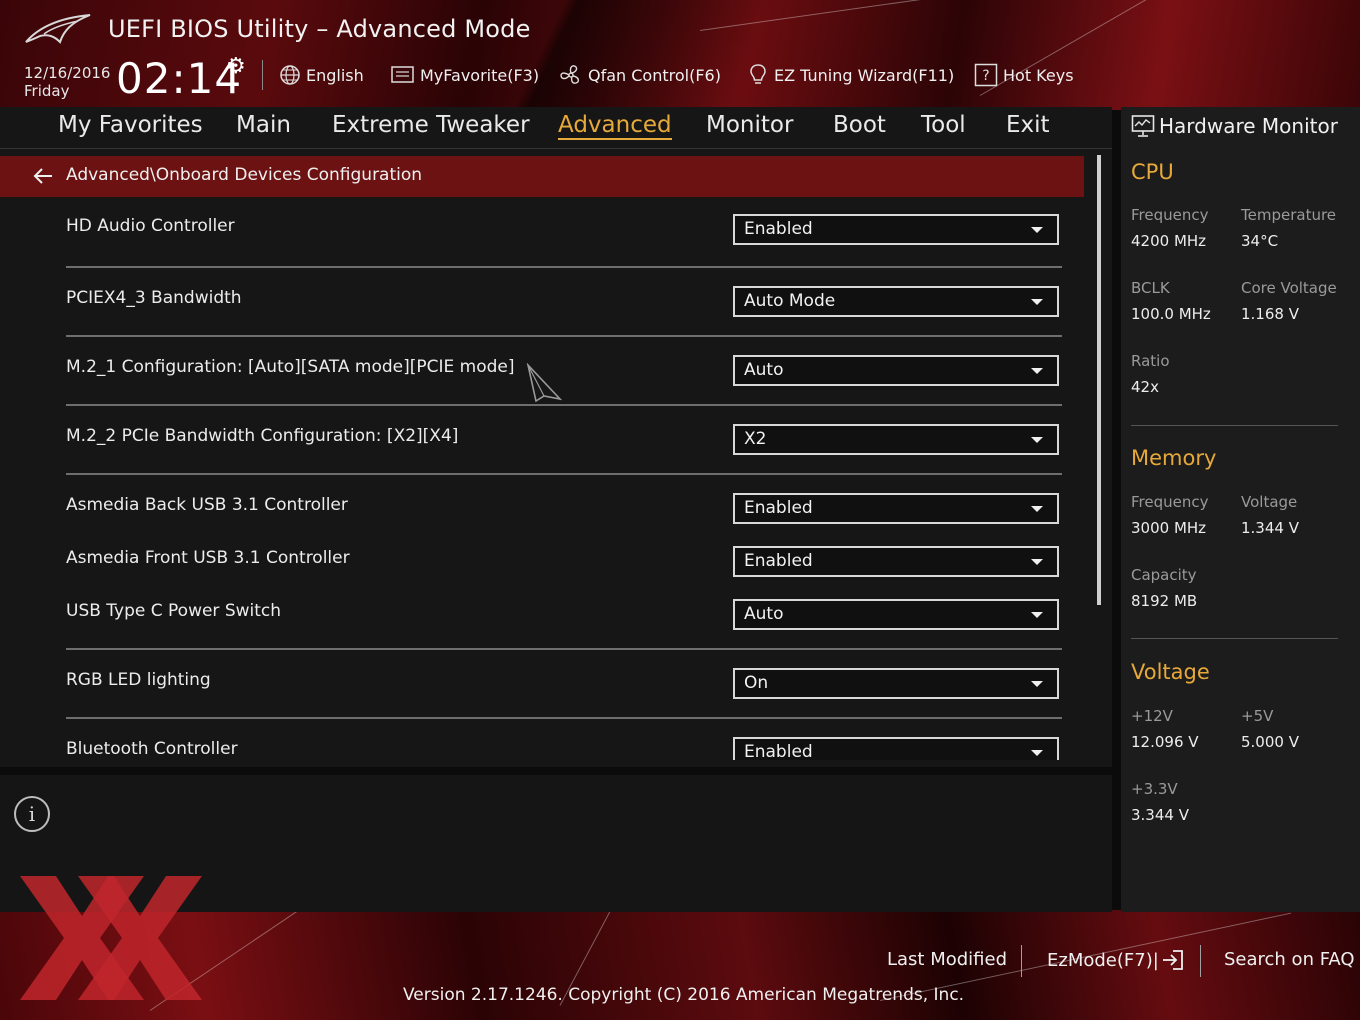  Describe the element at coordinates (749, 125) in the screenshot. I see `tab-monitor: Monitor` at that location.